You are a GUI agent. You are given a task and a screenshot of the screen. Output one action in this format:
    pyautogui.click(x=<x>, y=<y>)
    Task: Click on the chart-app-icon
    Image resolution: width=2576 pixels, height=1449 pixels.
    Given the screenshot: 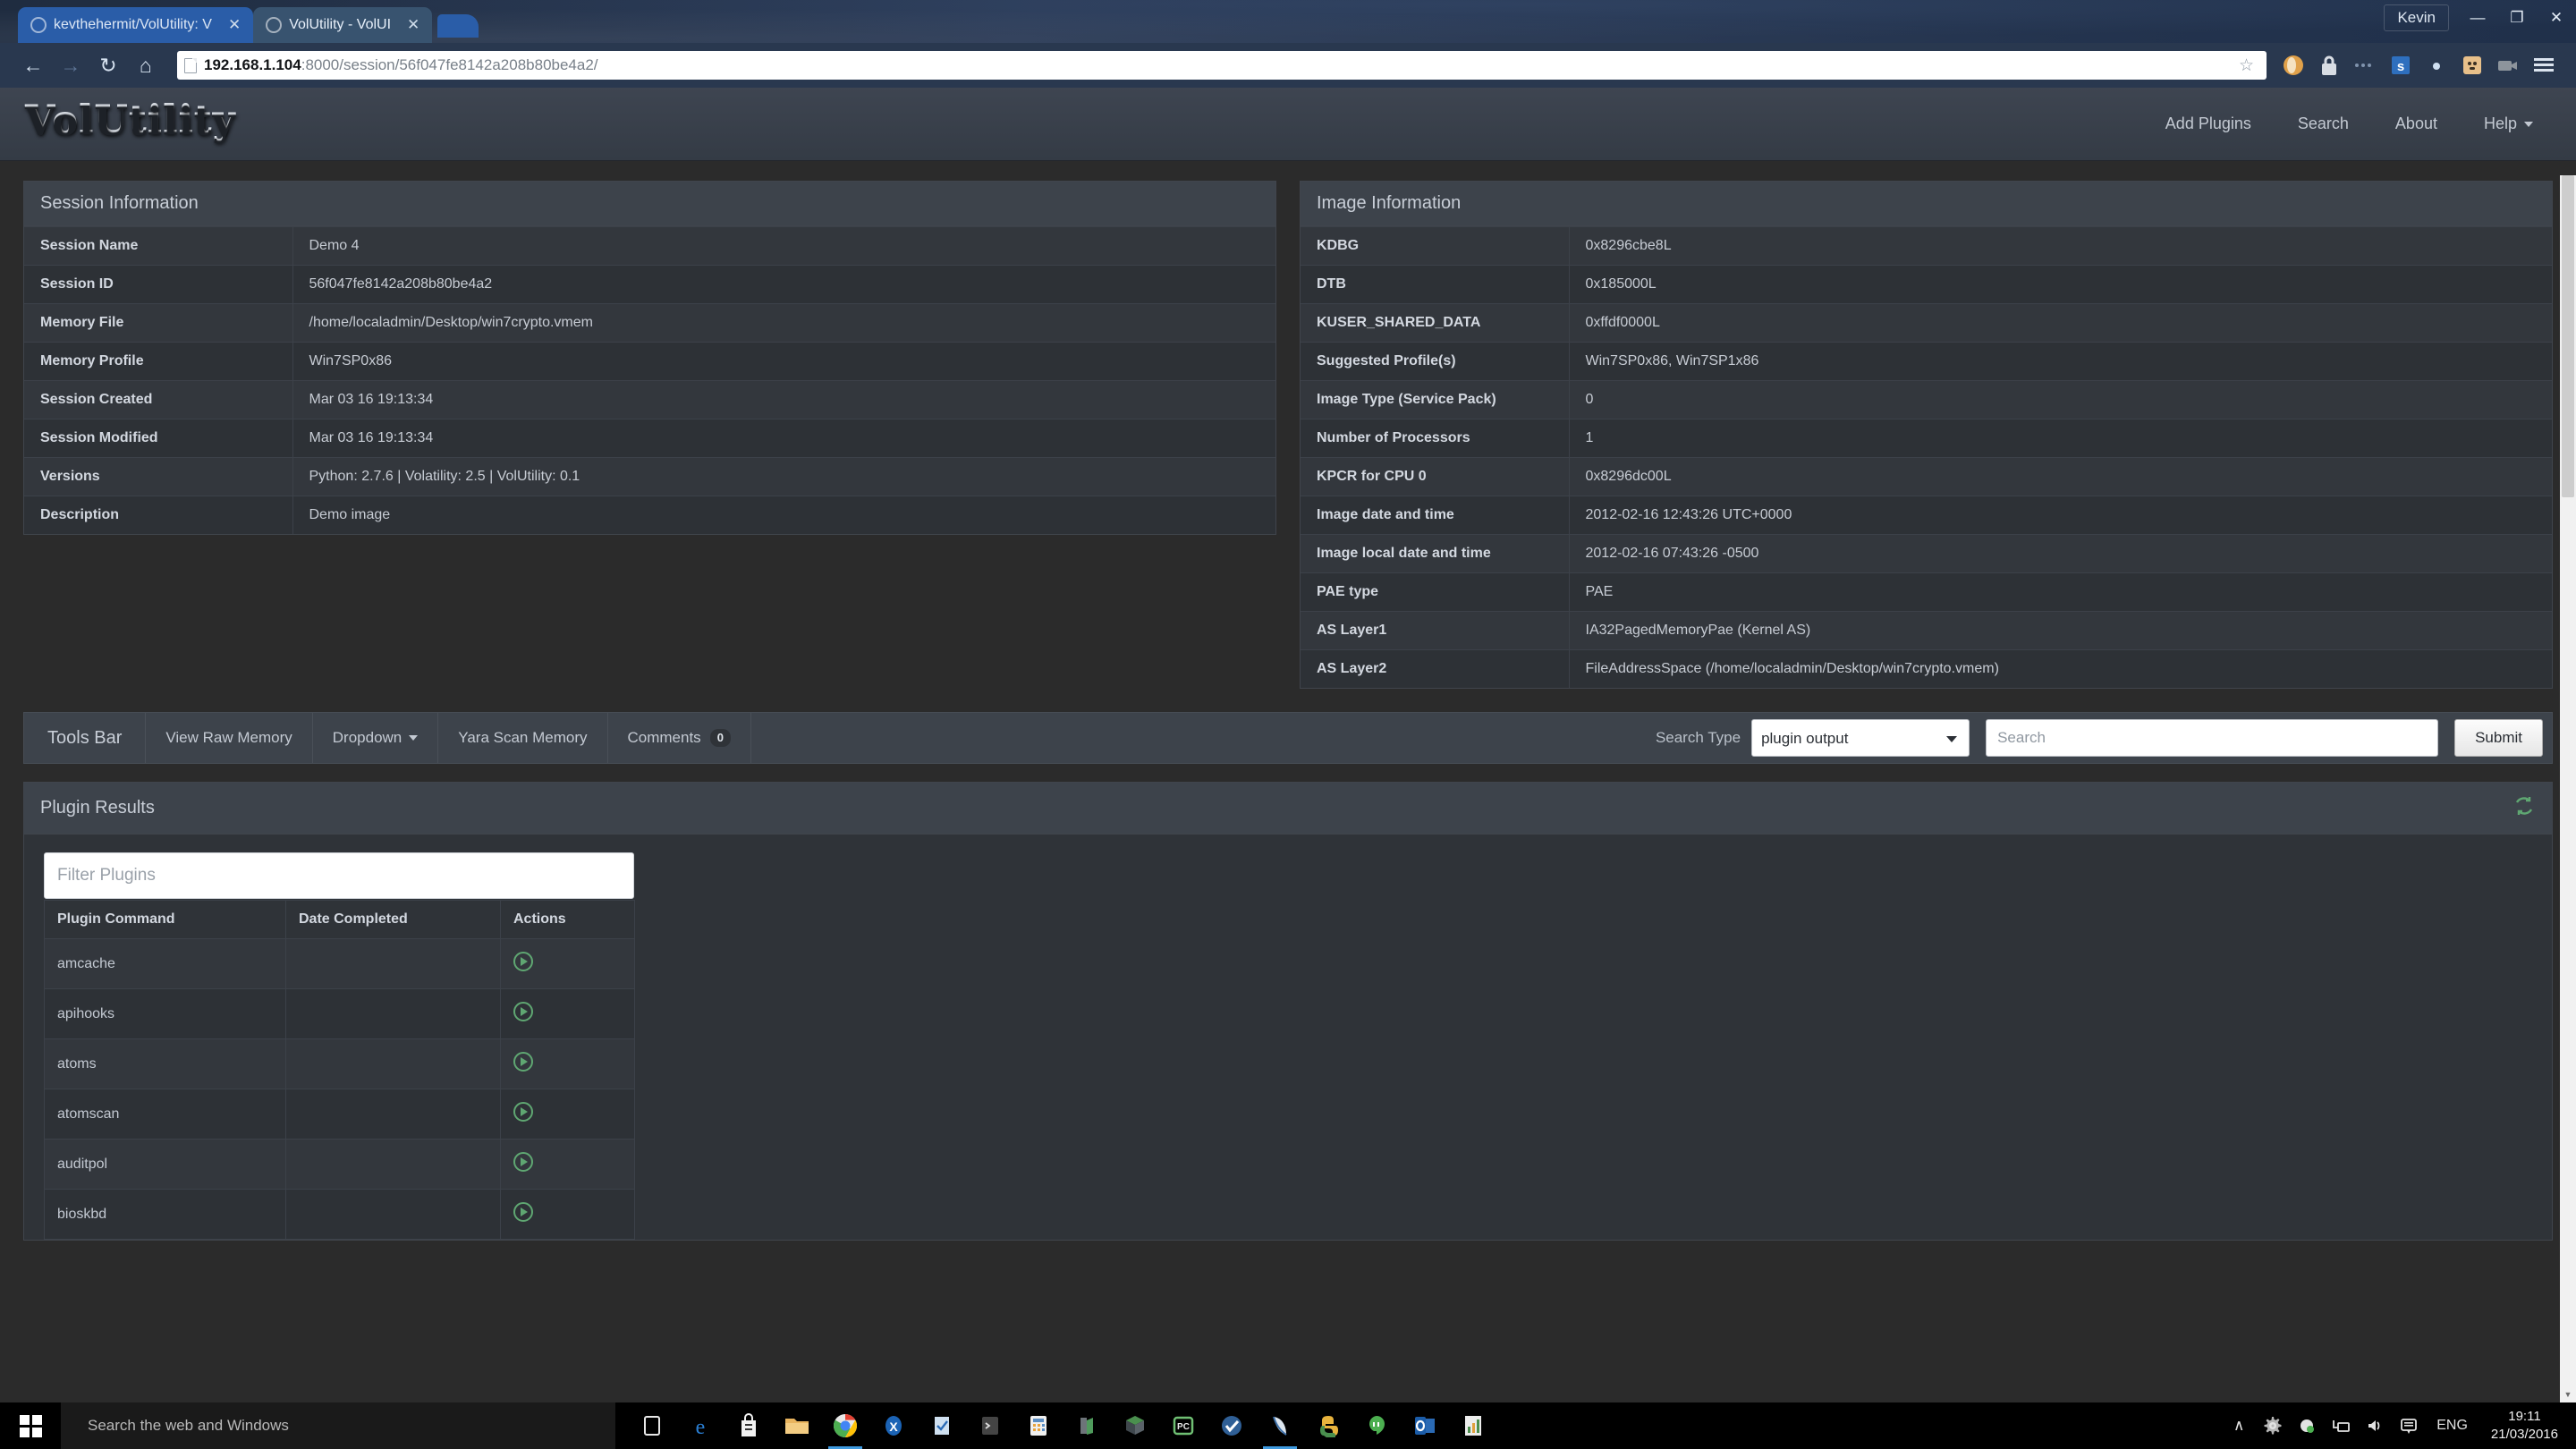 What is the action you would take?
    pyautogui.click(x=1473, y=1425)
    